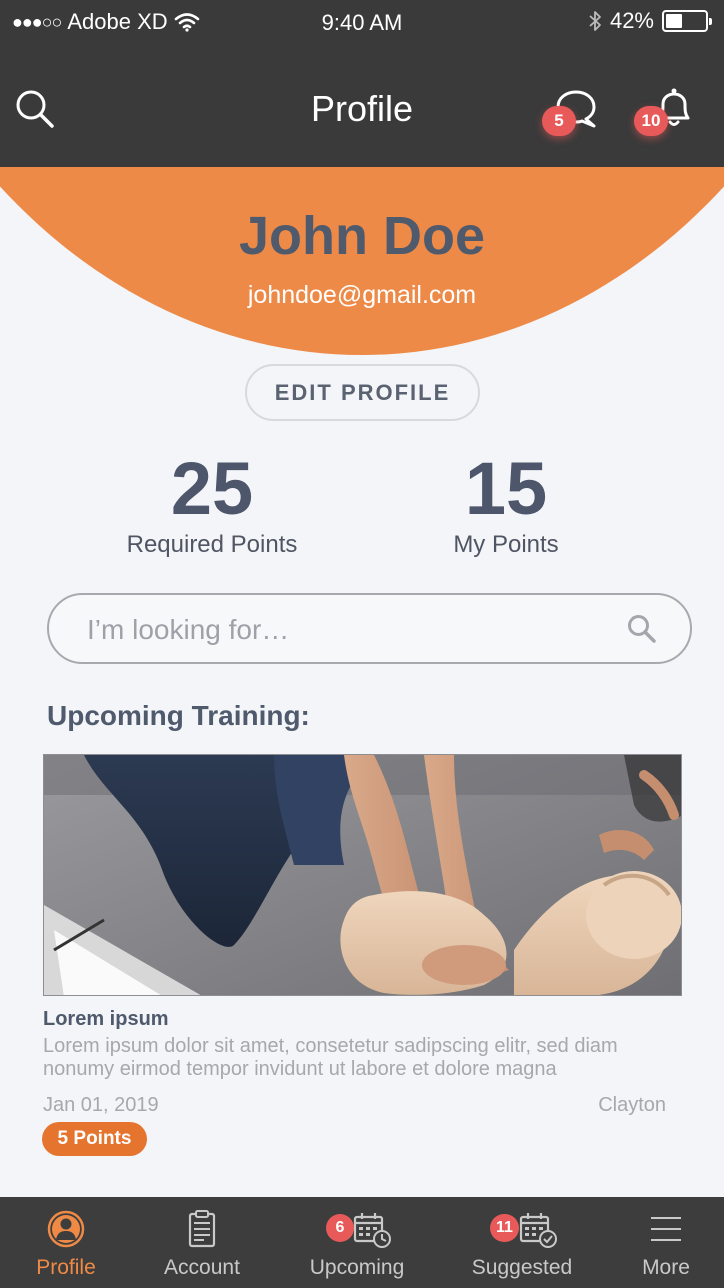 Image resolution: width=724 pixels, height=1288 pixels. What do you see at coordinates (642, 629) in the screenshot?
I see `search-icon` at bounding box center [642, 629].